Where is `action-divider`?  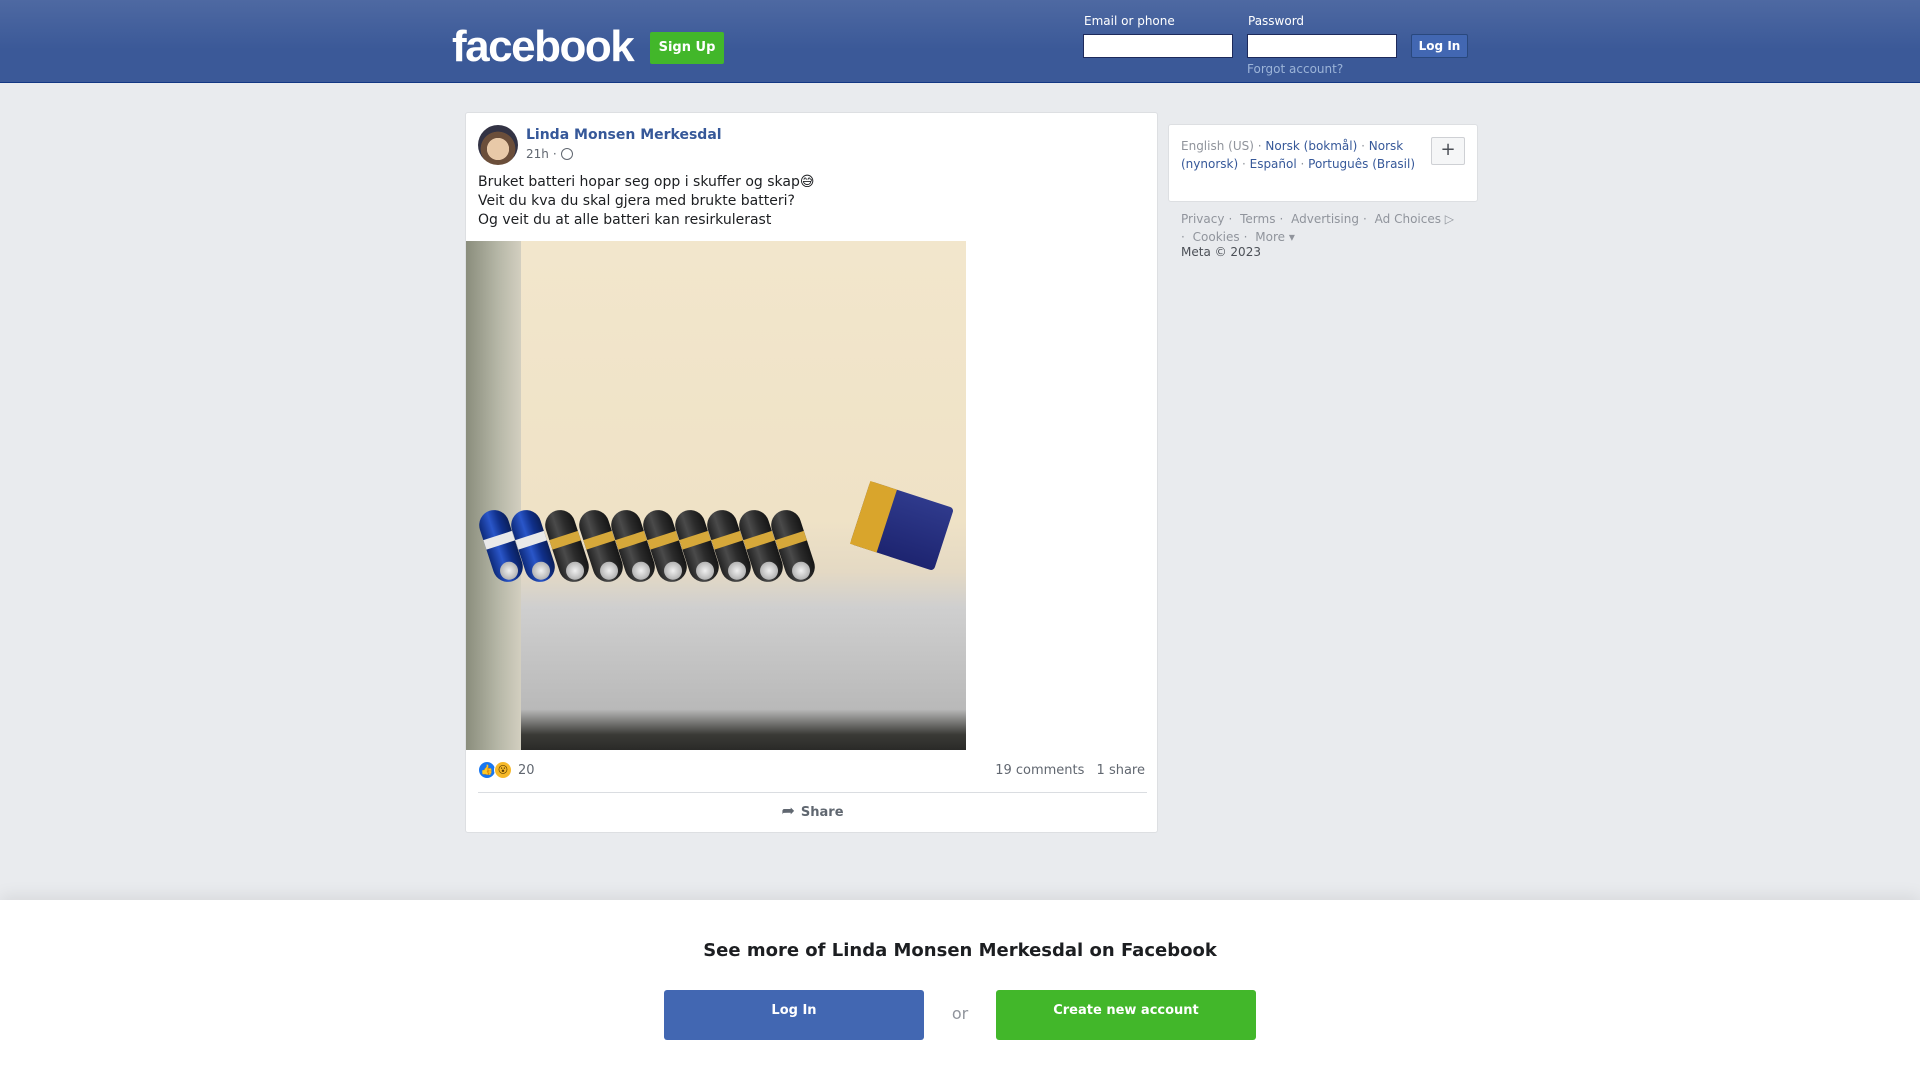
action-divider is located at coordinates (812, 792).